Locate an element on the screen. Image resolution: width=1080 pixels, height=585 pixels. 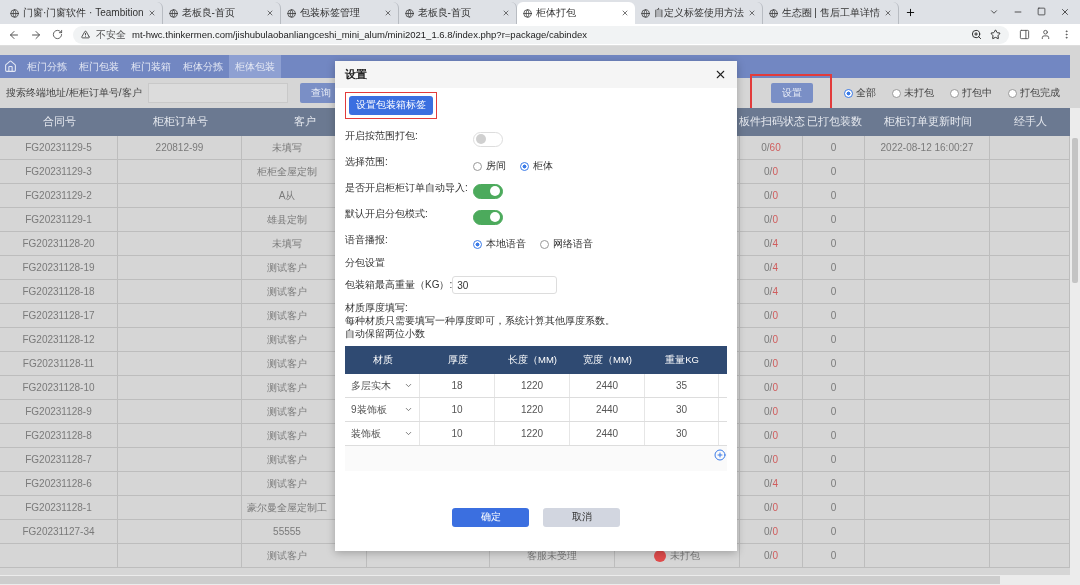
table-cell: FG20231129-1 is located at coordinates (58, 219).